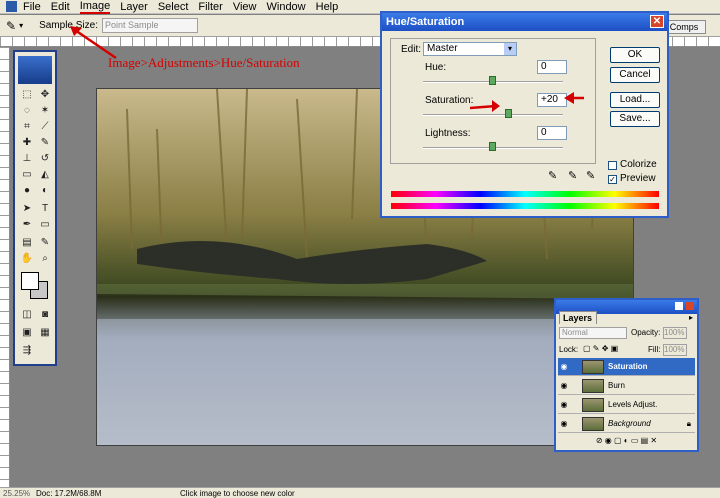  Describe the element at coordinates (173, 7) in the screenshot. I see `menu-select: Select` at that location.